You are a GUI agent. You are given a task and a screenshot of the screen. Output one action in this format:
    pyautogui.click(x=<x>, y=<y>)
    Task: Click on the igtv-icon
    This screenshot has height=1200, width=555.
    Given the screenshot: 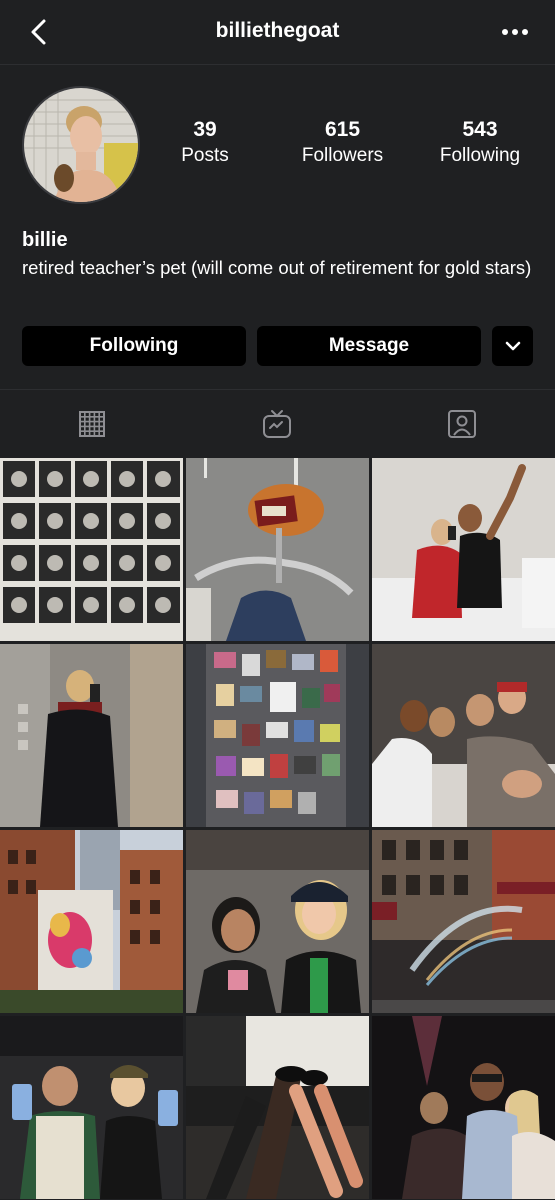 What is the action you would take?
    pyautogui.click(x=277, y=424)
    